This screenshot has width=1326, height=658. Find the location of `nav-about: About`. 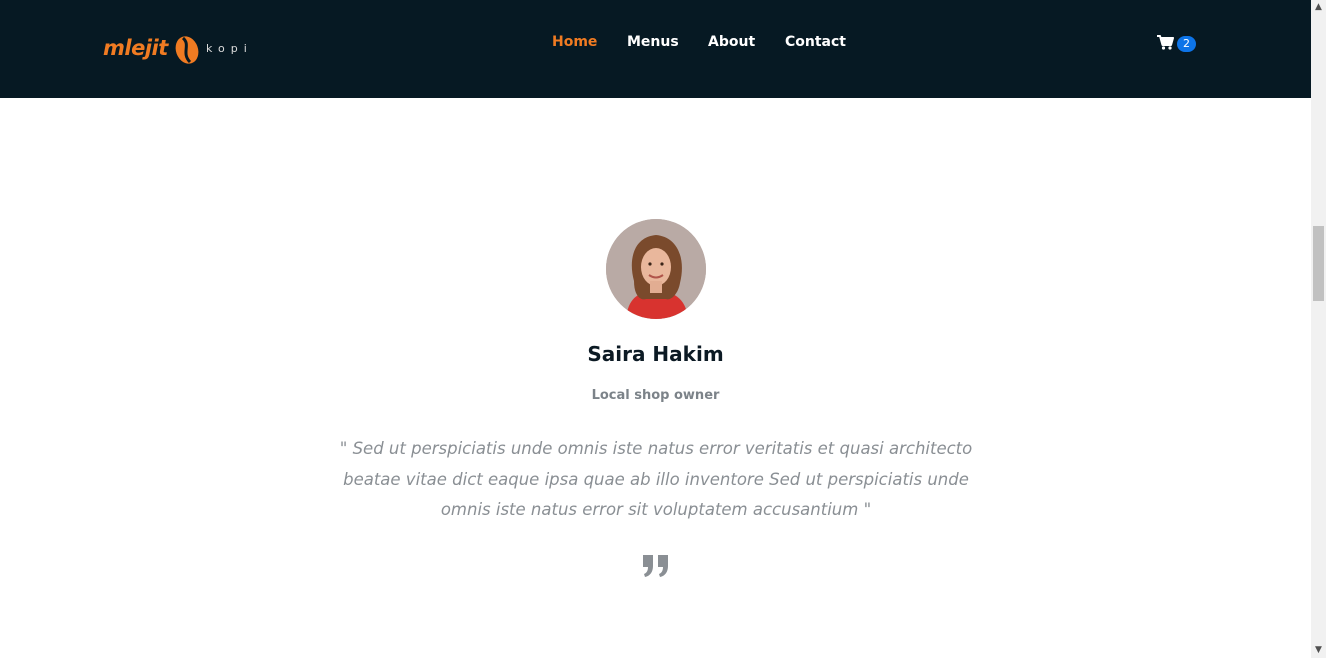

nav-about: About is located at coordinates (731, 42).